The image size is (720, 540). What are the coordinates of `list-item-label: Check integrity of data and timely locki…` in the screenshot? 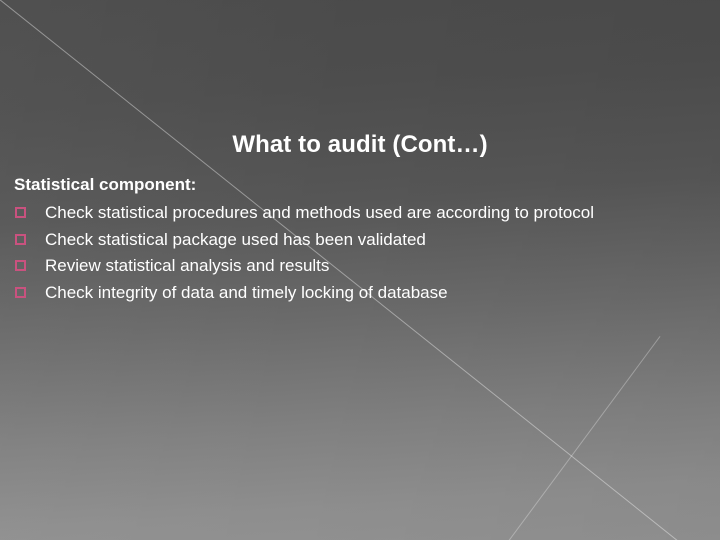 It's located at (246, 292).